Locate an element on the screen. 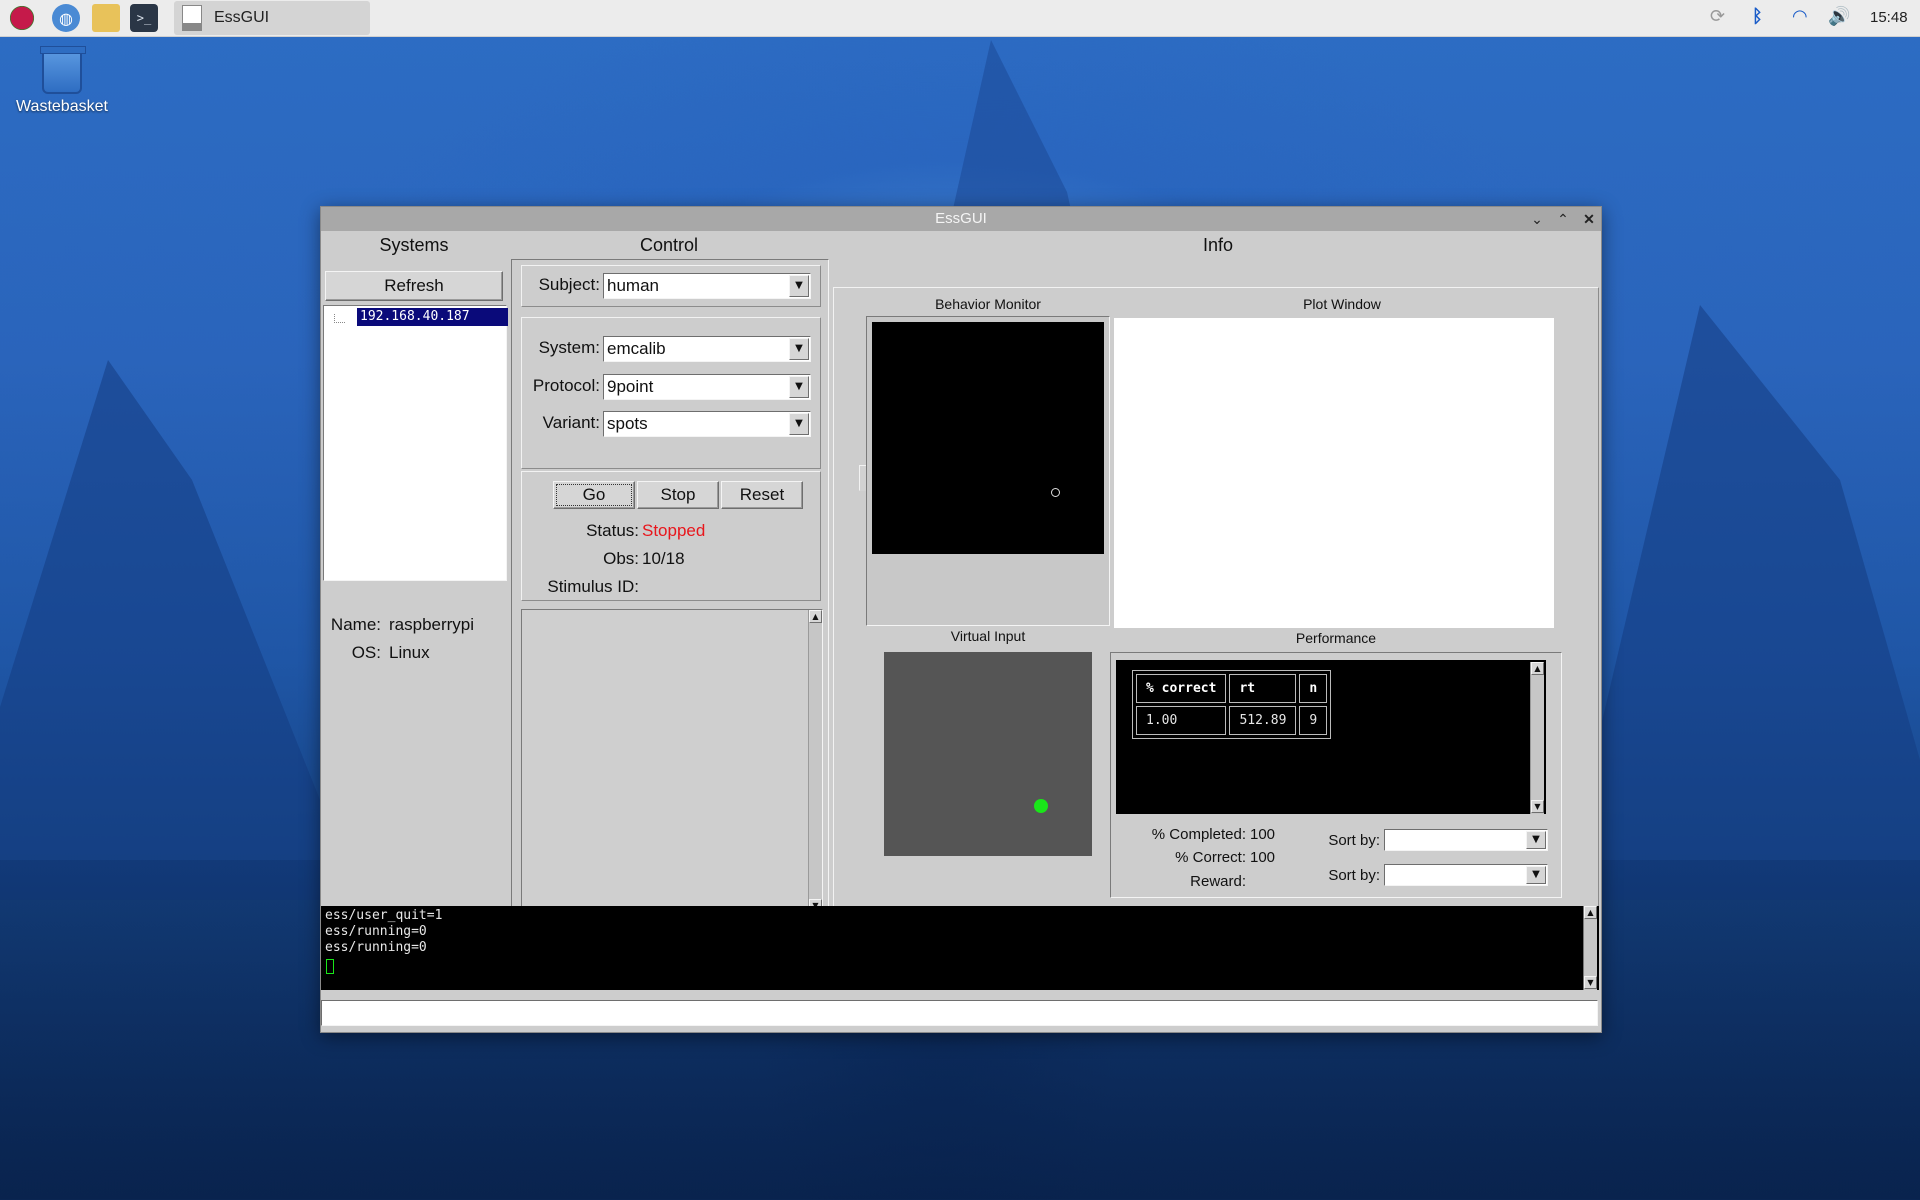  virtual-input-dot is located at coordinates (1041, 806).